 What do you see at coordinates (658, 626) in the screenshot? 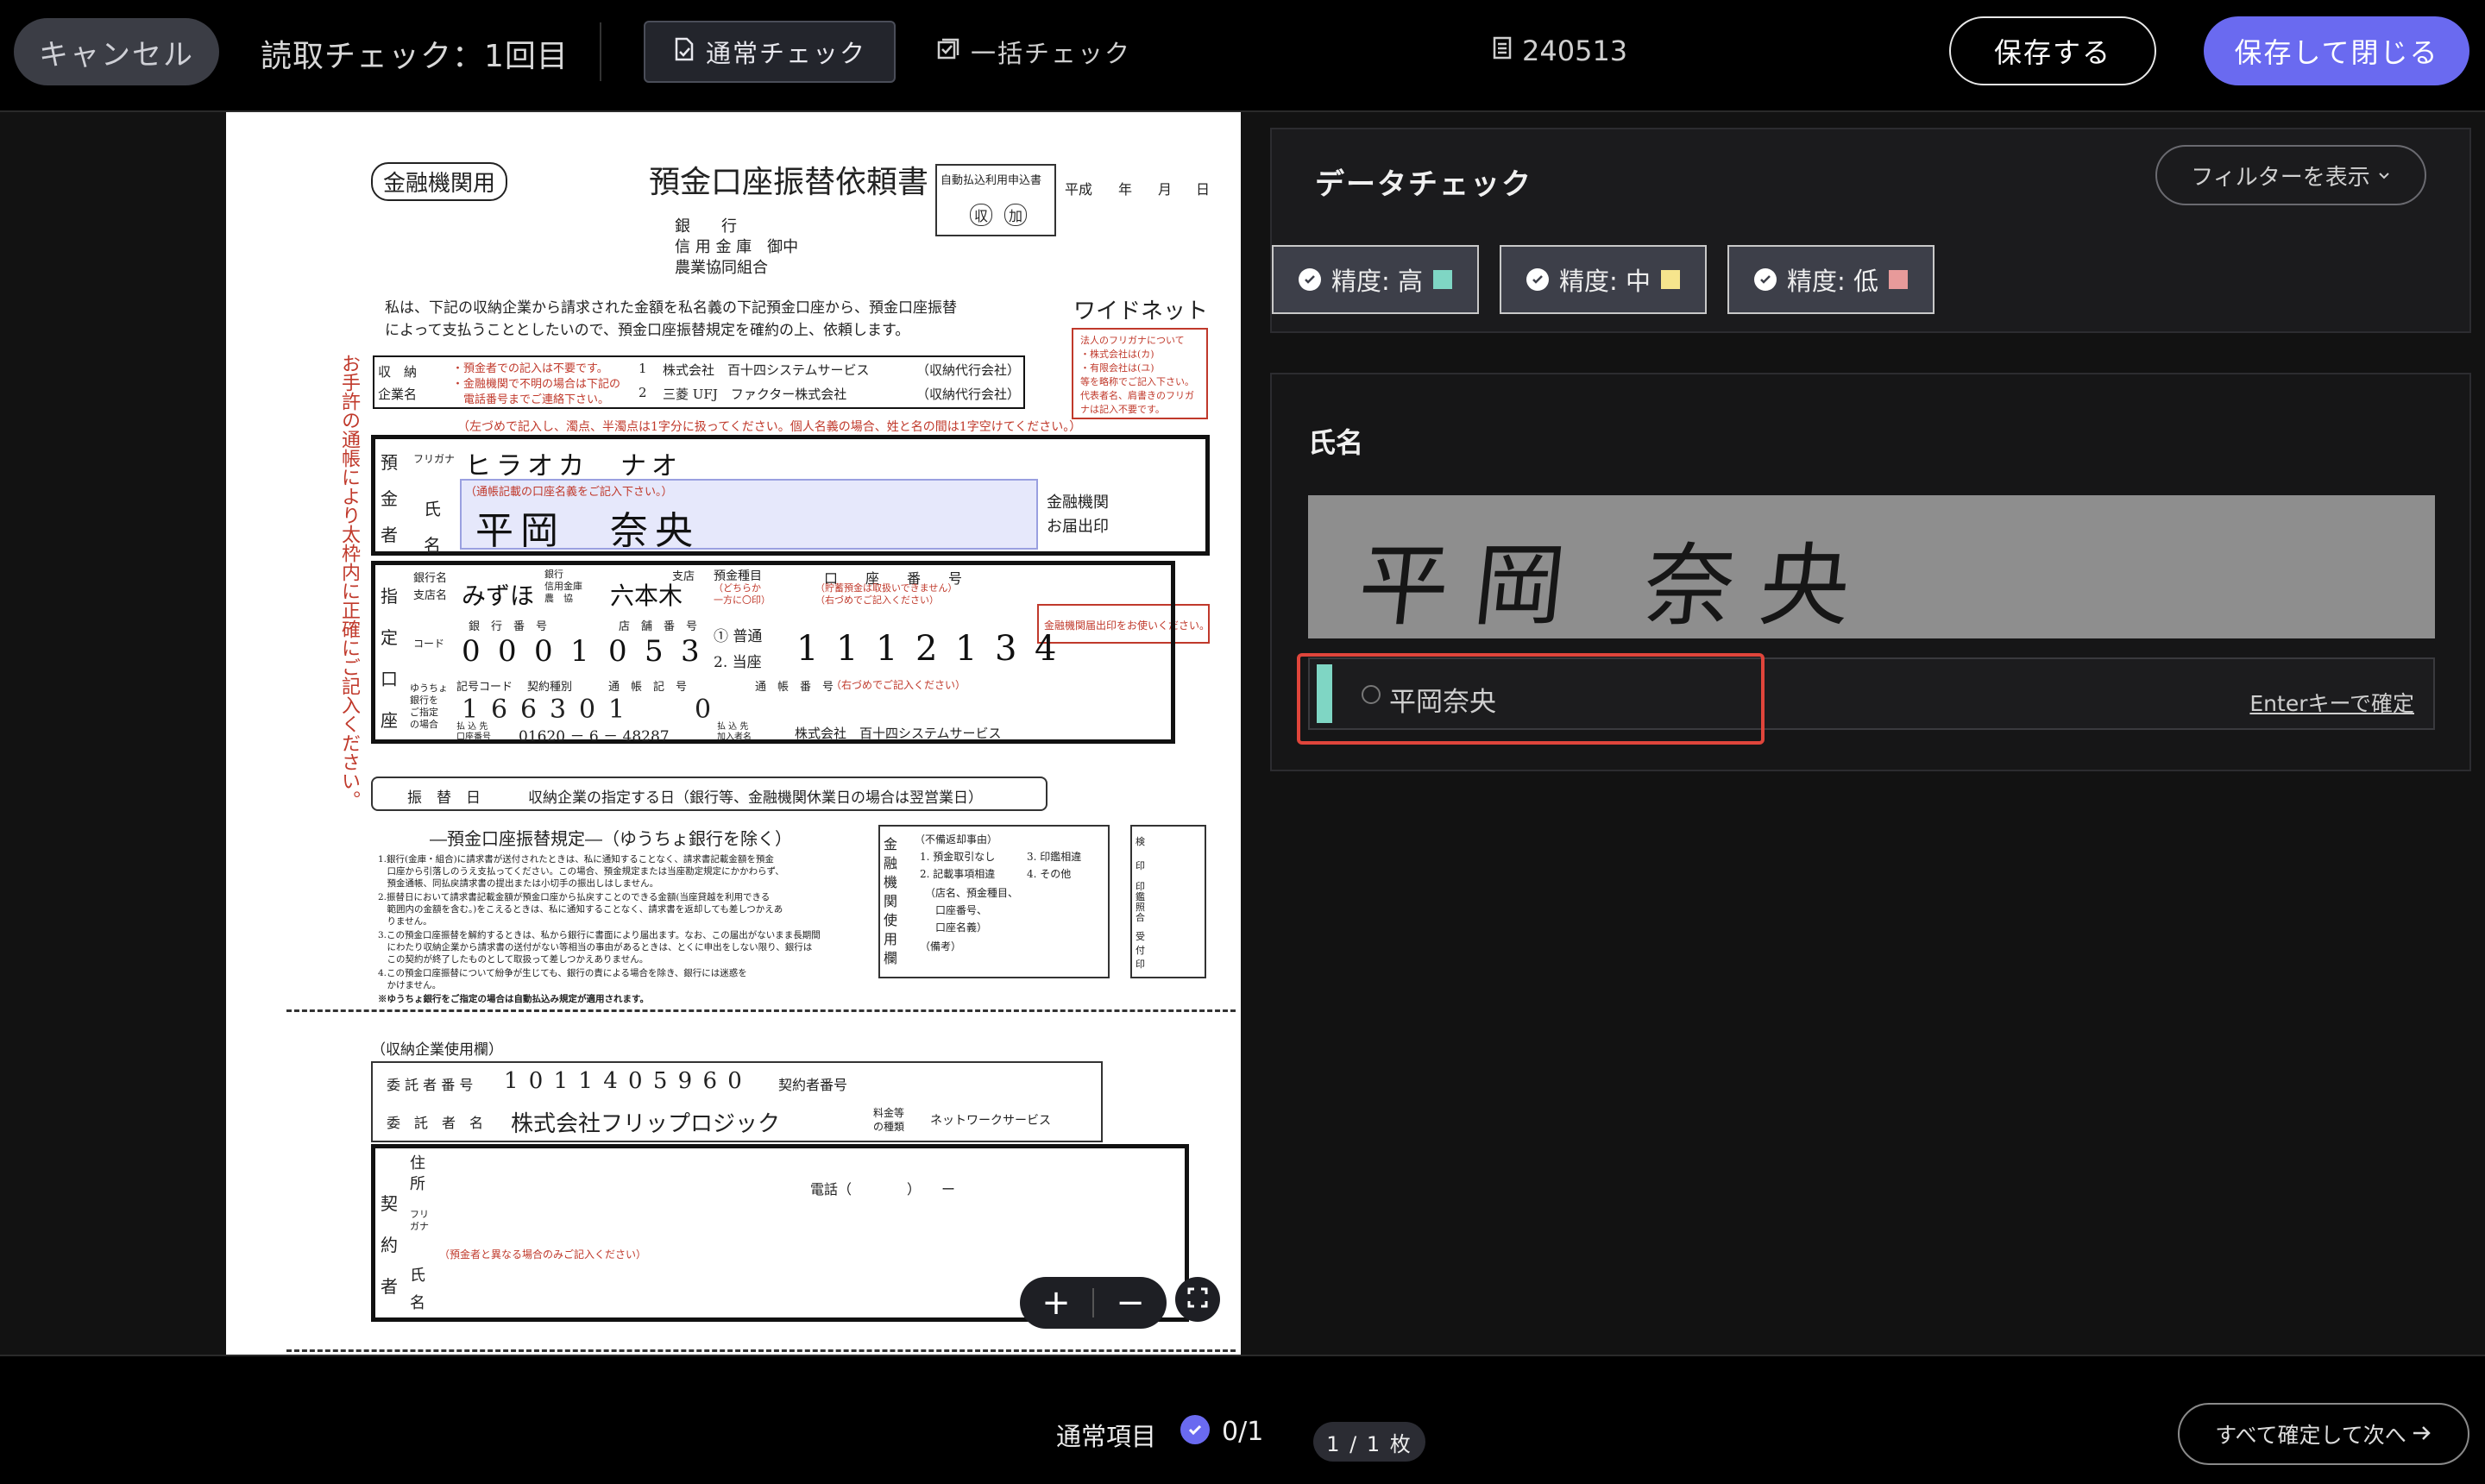
I see `branch-no-label: 店 舗 番 号` at bounding box center [658, 626].